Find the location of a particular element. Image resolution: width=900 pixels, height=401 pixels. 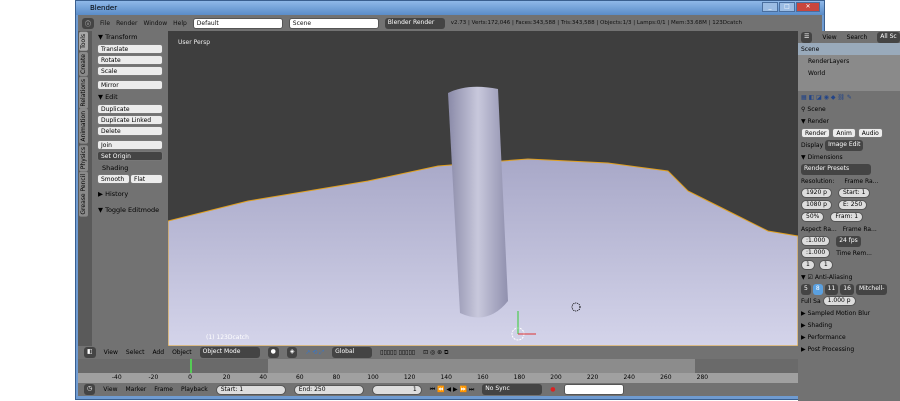

close-button: ✕ is located at coordinates (808, 7).